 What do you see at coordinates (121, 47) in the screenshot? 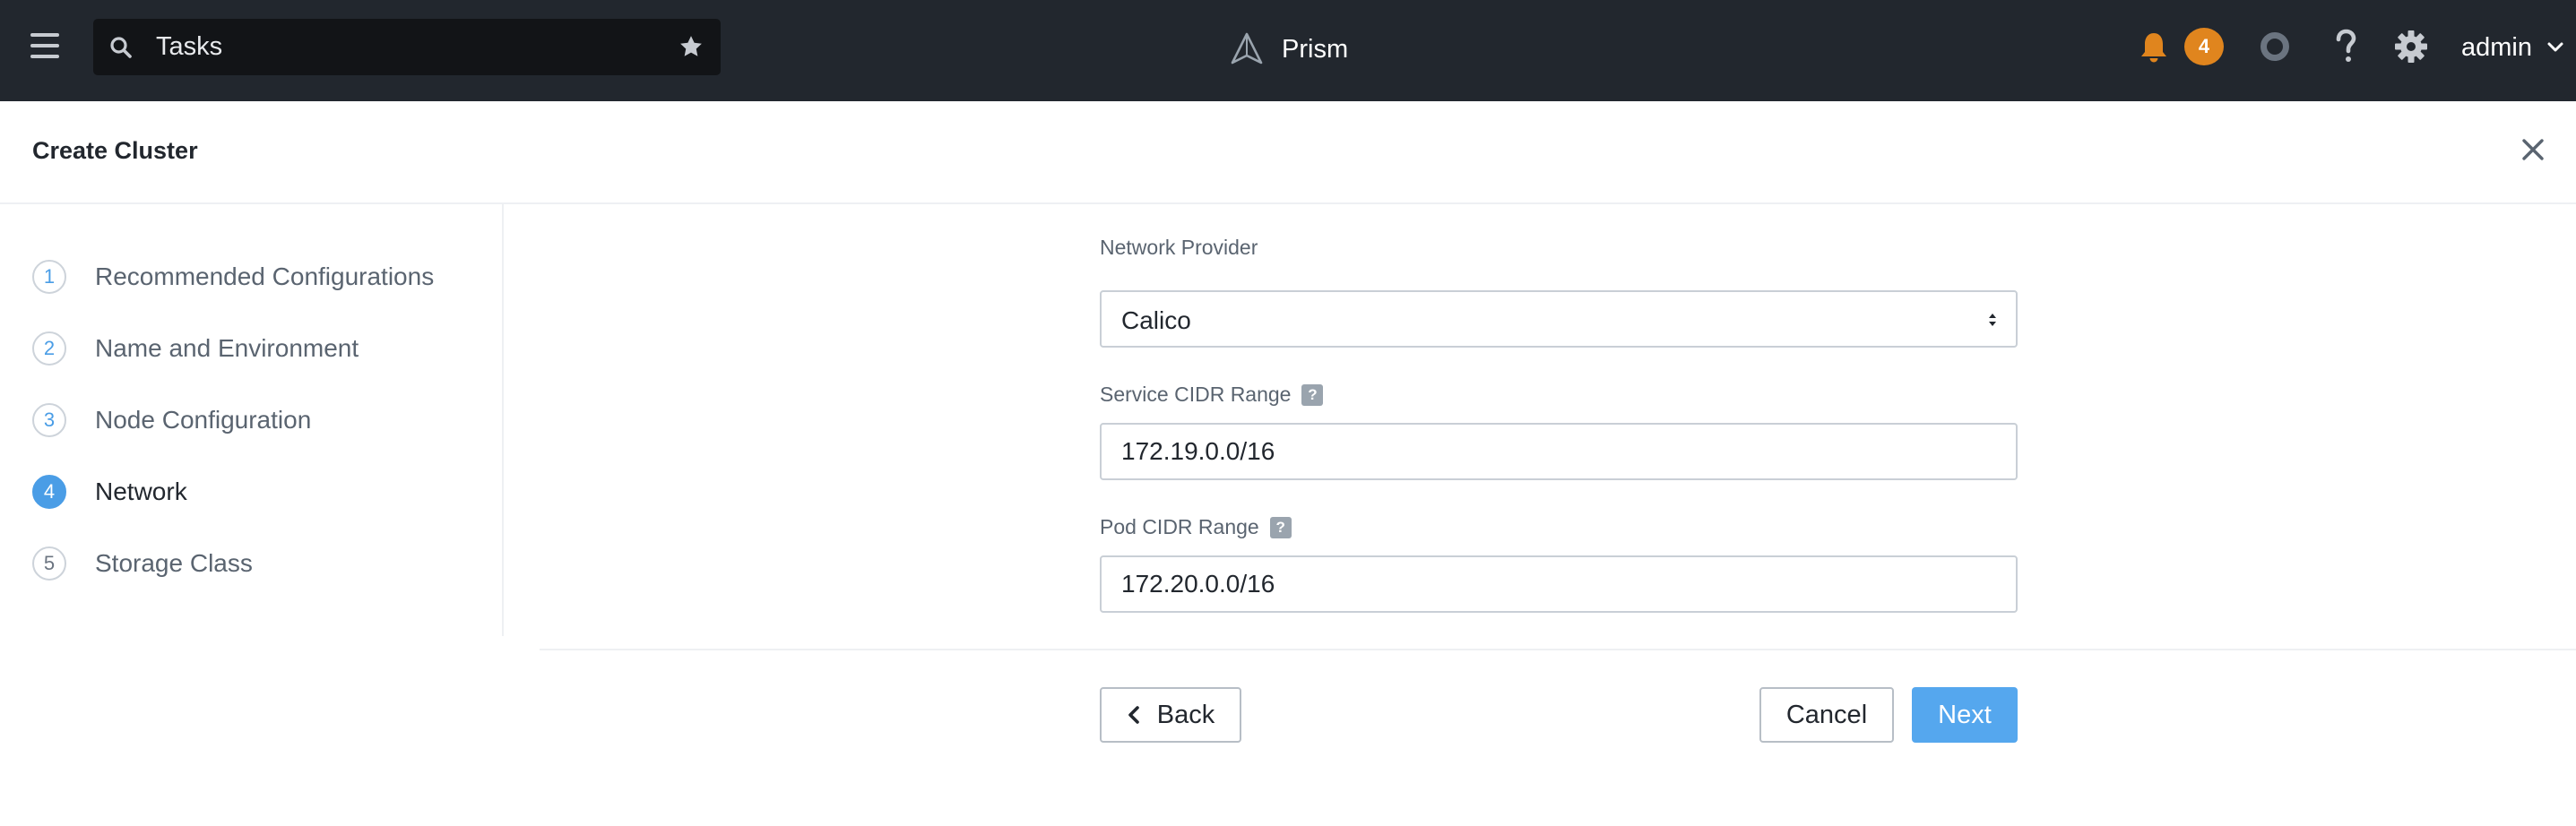
I see `search-icon` at bounding box center [121, 47].